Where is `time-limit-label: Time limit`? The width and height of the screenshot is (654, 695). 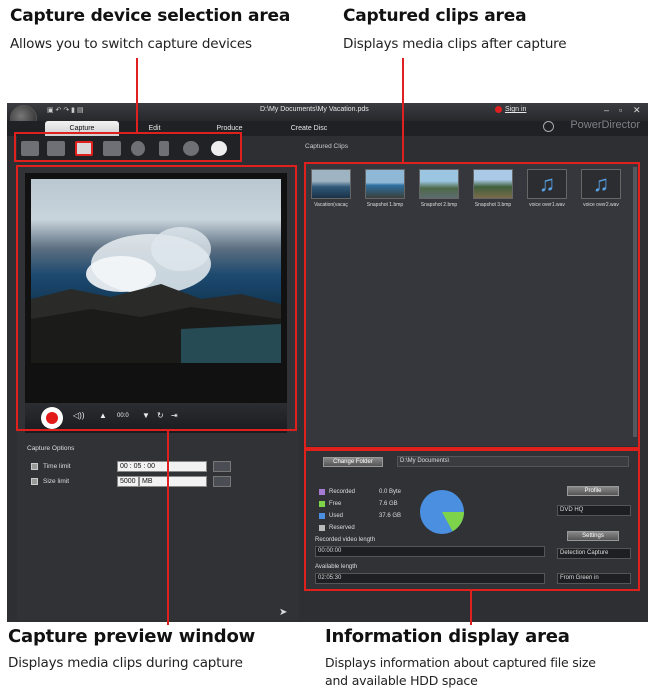 time-limit-label: Time limit is located at coordinates (57, 466).